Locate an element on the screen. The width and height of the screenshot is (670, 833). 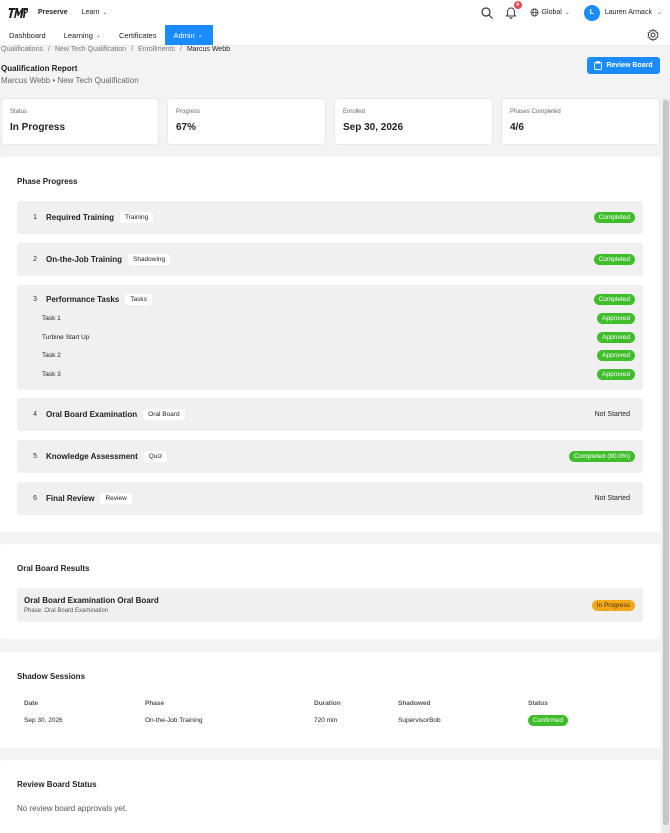
task-row: Task 1 Approved is located at coordinates (338, 318).